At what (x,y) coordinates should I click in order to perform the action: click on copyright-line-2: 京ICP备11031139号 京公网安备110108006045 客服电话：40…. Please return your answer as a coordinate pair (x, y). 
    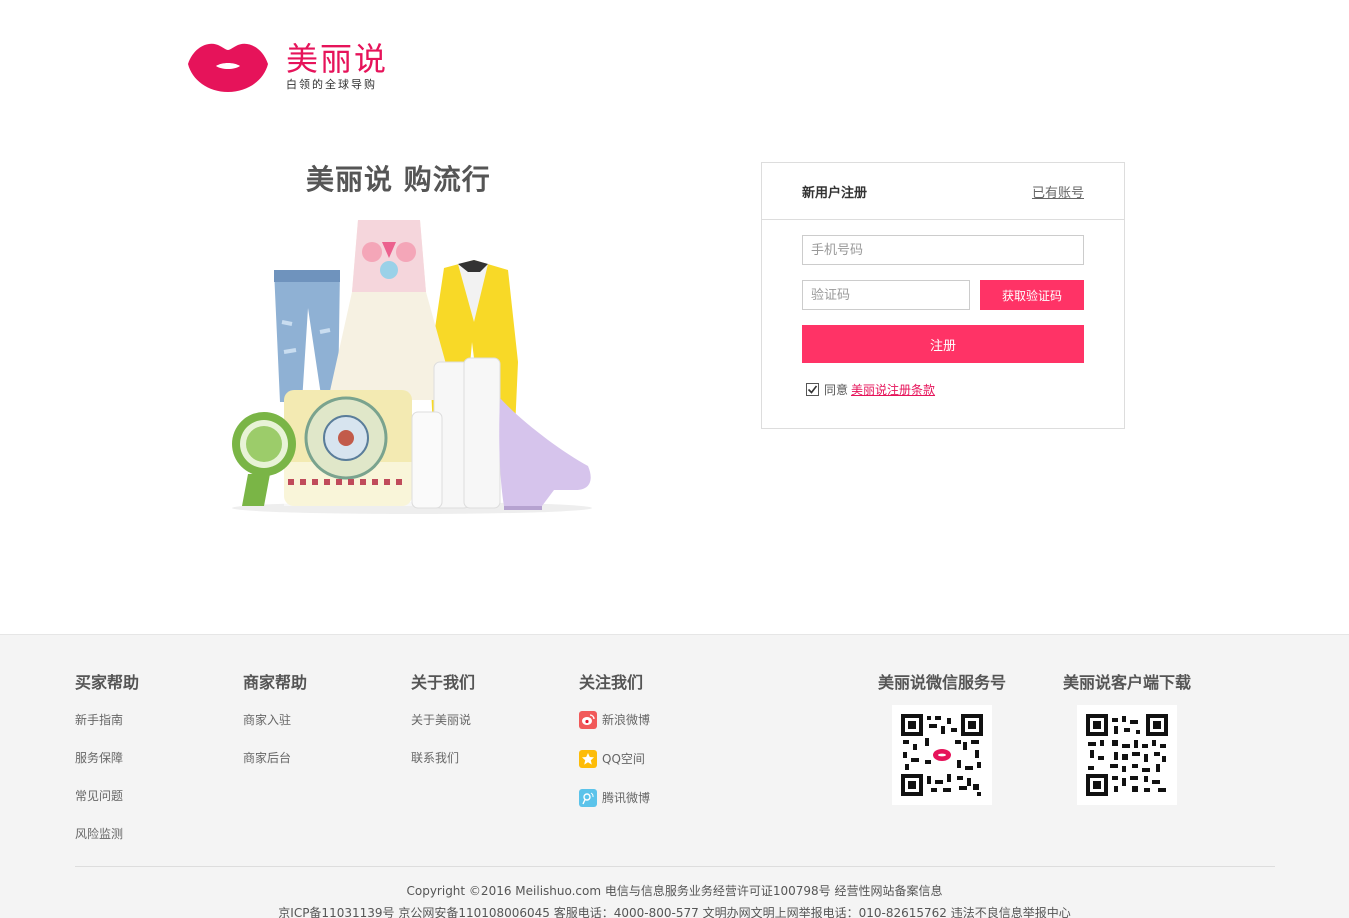
    Looking at the image, I should click on (674, 912).